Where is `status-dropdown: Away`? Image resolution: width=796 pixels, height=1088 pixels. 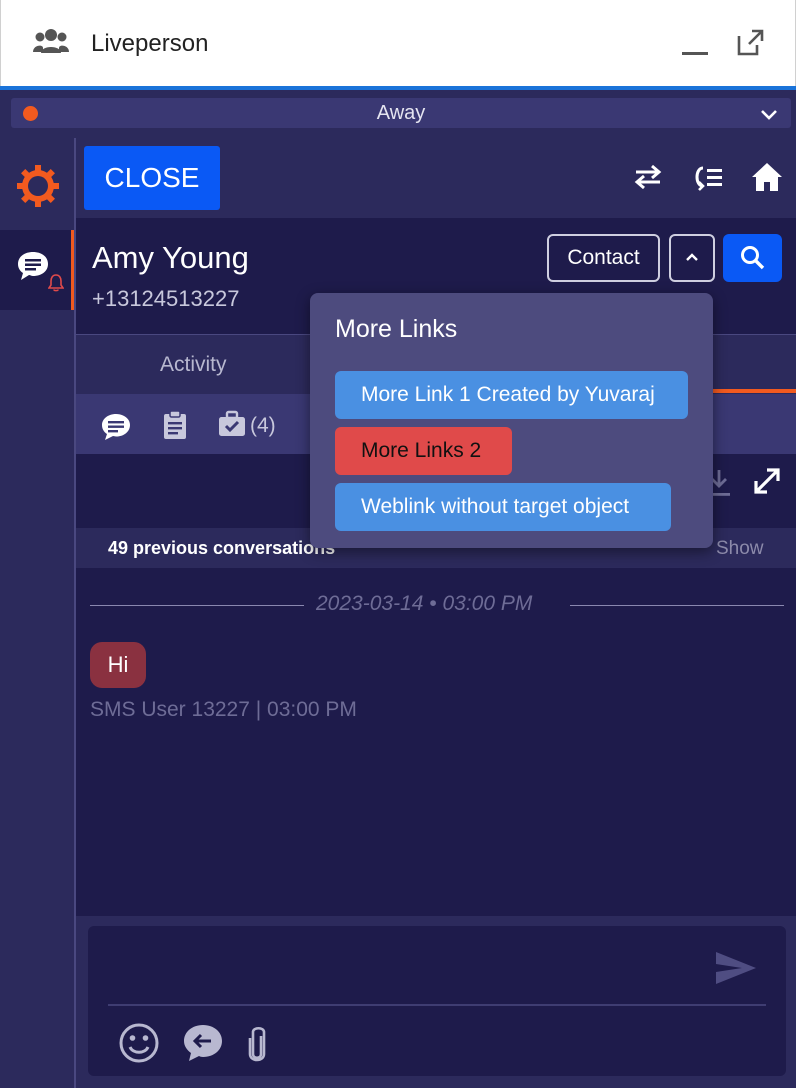
status-dropdown: Away is located at coordinates (401, 113).